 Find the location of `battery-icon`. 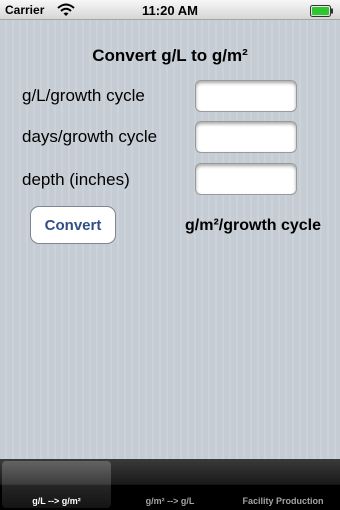

battery-icon is located at coordinates (322, 10).